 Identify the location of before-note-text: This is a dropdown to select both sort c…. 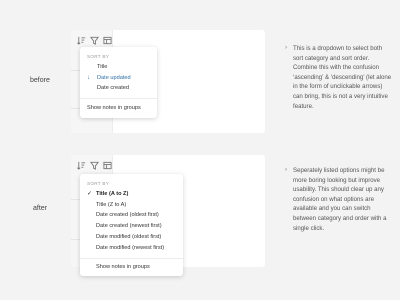
(342, 77).